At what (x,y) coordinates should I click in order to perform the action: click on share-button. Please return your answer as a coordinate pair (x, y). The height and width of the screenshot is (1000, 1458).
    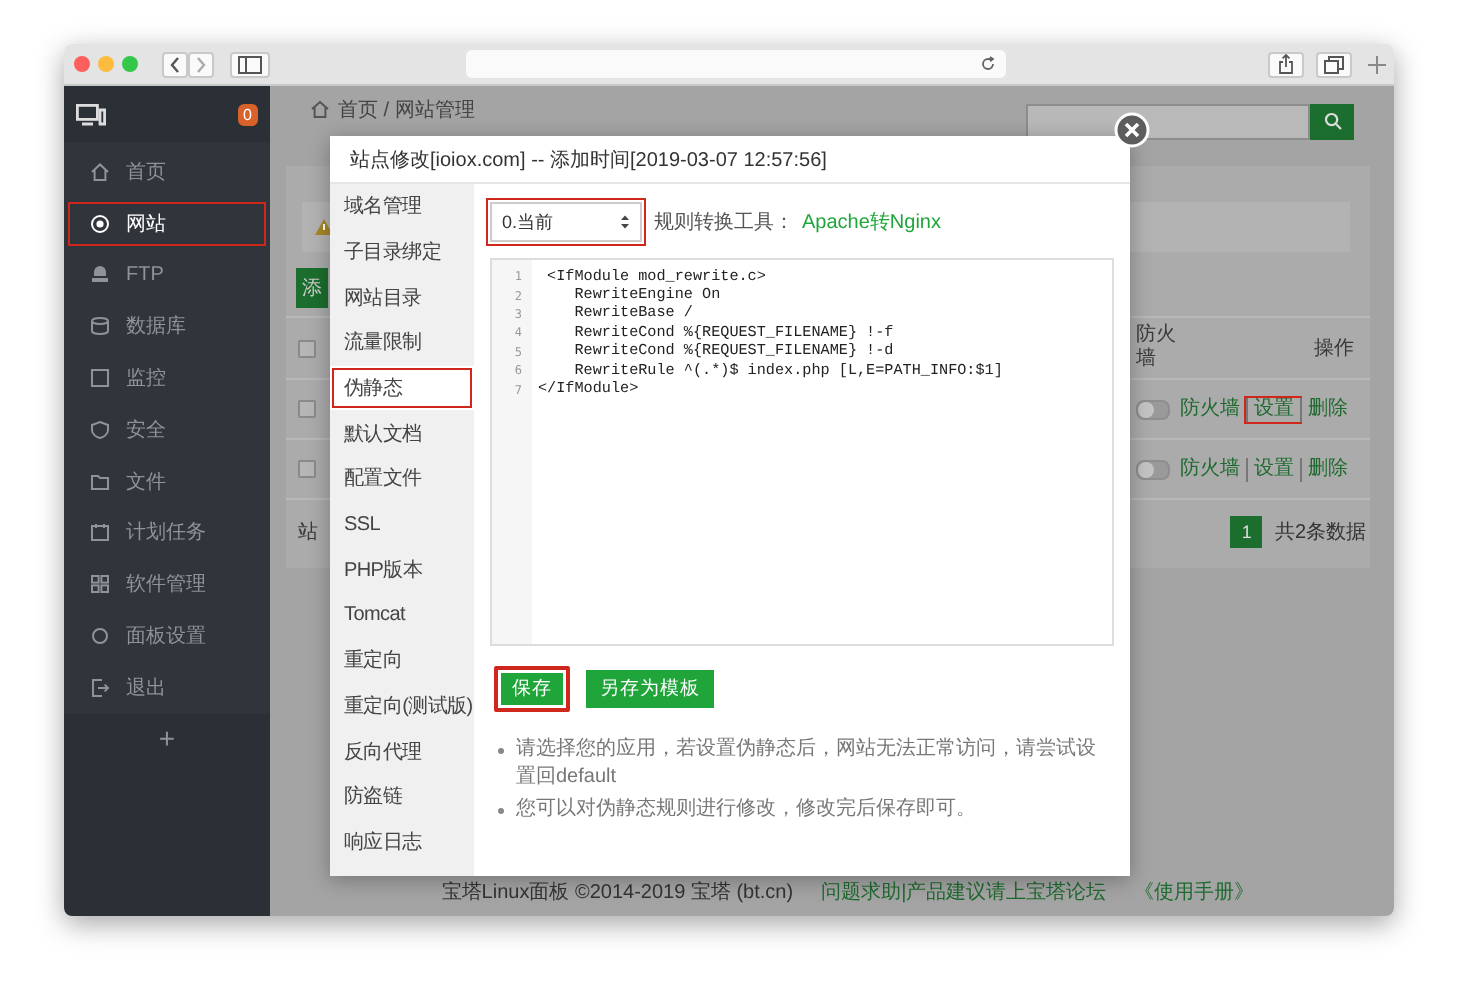
    Looking at the image, I should click on (1286, 64).